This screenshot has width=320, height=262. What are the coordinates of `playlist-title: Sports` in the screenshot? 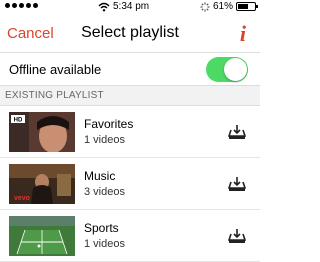 It's located at (101, 228).